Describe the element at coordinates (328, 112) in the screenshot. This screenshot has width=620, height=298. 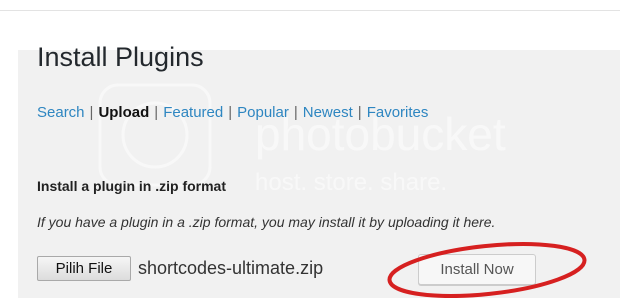
I see `tab-newest: Newest` at that location.